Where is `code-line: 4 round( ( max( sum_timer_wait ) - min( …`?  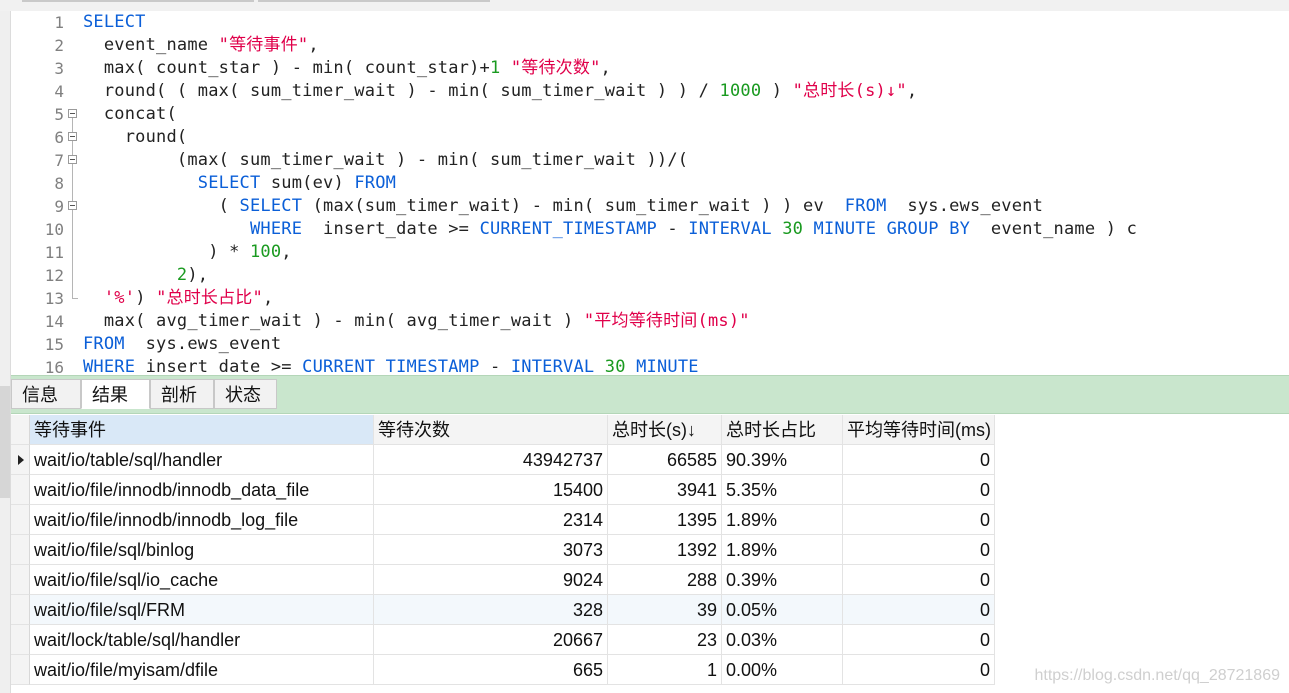
code-line: 4 round( ( max( sum_timer_wait ) - min( … is located at coordinates (650, 91).